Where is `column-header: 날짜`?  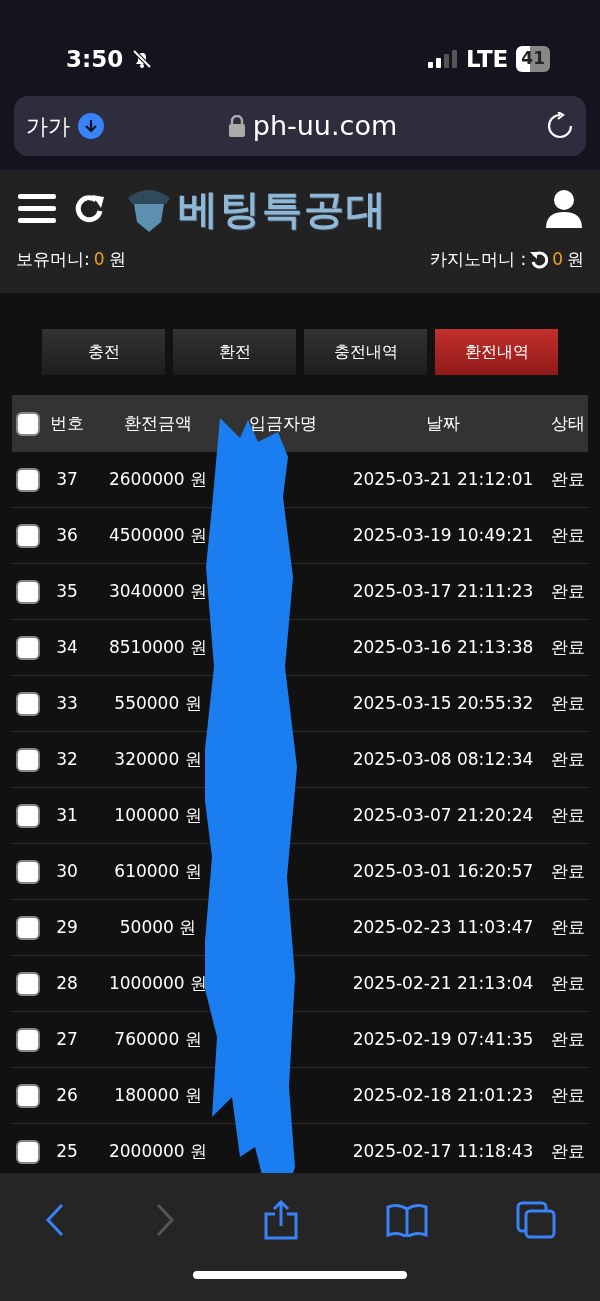
column-header: 날짜 is located at coordinates (443, 423).